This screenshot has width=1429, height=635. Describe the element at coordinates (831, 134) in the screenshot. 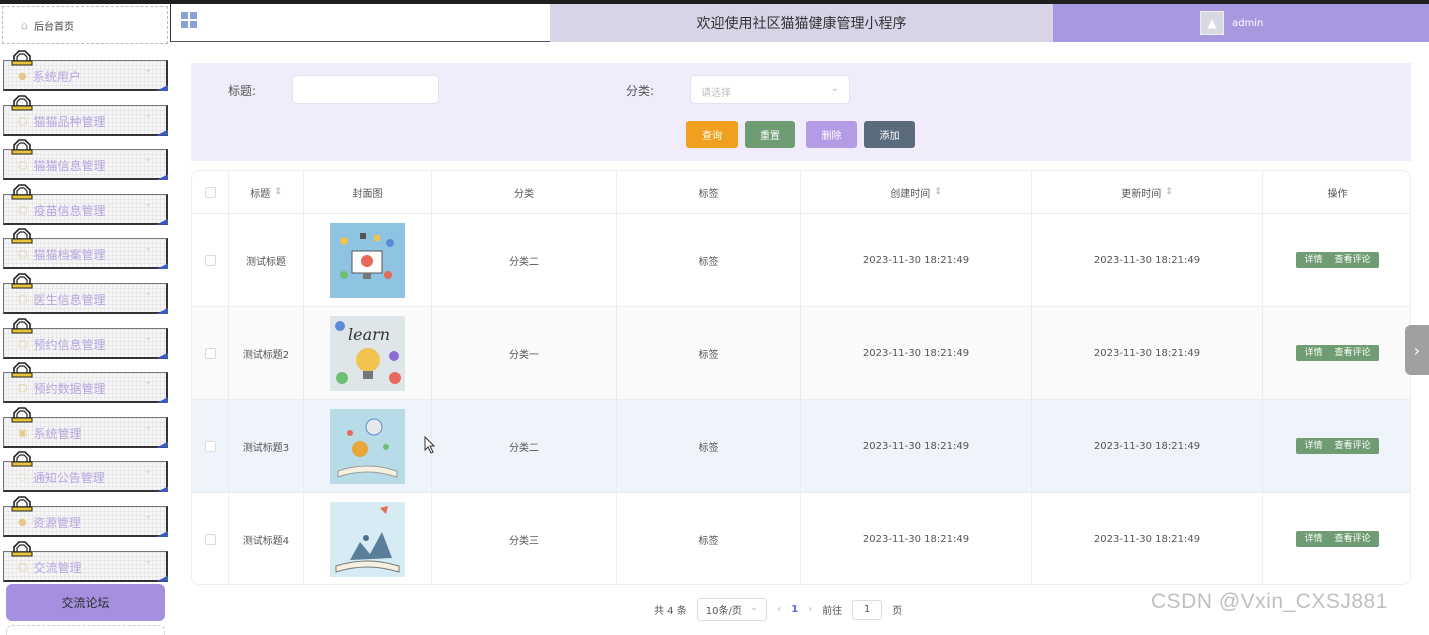

I see `delete-button: 删除` at that location.